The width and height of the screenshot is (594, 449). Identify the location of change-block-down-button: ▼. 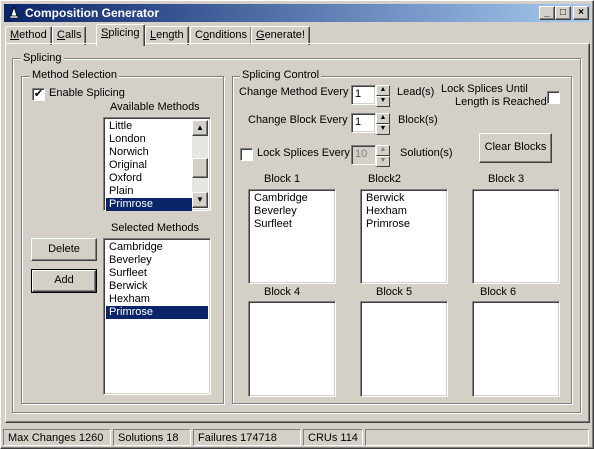
(383, 129).